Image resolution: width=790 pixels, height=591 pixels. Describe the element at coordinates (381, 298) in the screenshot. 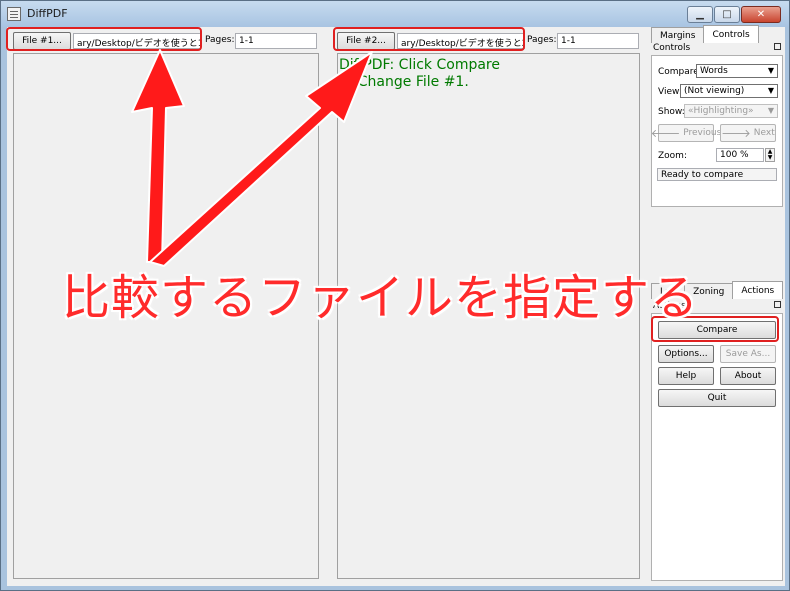

I see `annotation-text: 比較するファイルを指定する` at that location.